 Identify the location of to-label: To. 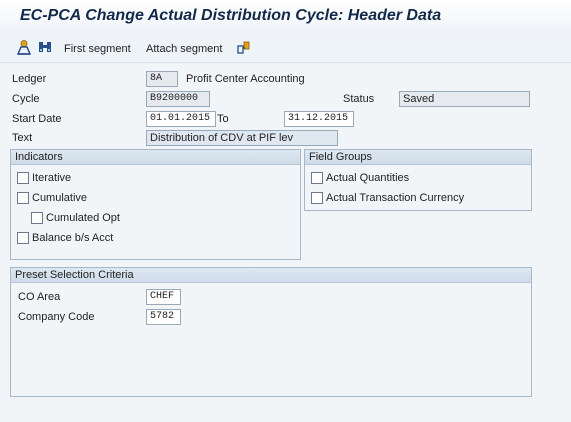
(223, 119).